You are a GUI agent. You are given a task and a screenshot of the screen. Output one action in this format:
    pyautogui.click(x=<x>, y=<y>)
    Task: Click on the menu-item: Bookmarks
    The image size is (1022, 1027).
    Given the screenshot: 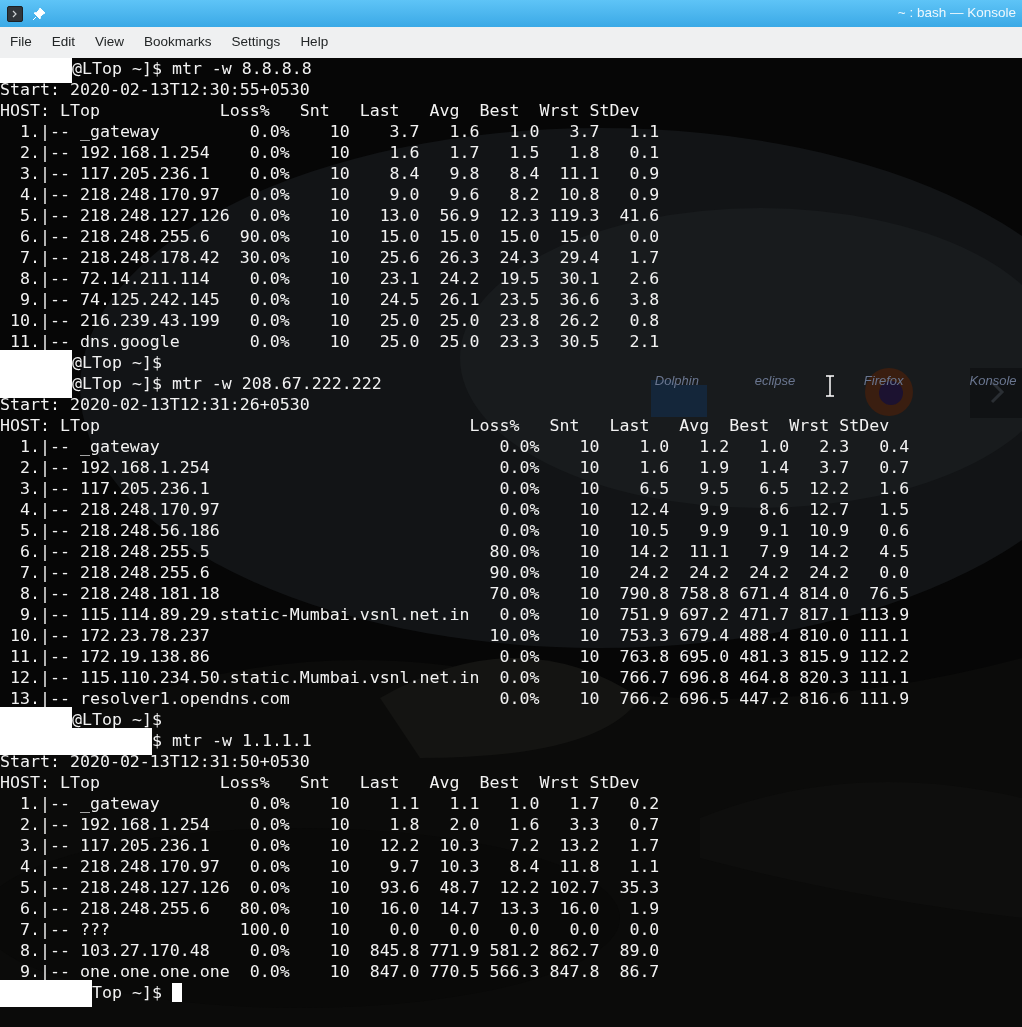 What is the action you would take?
    pyautogui.click(x=178, y=42)
    